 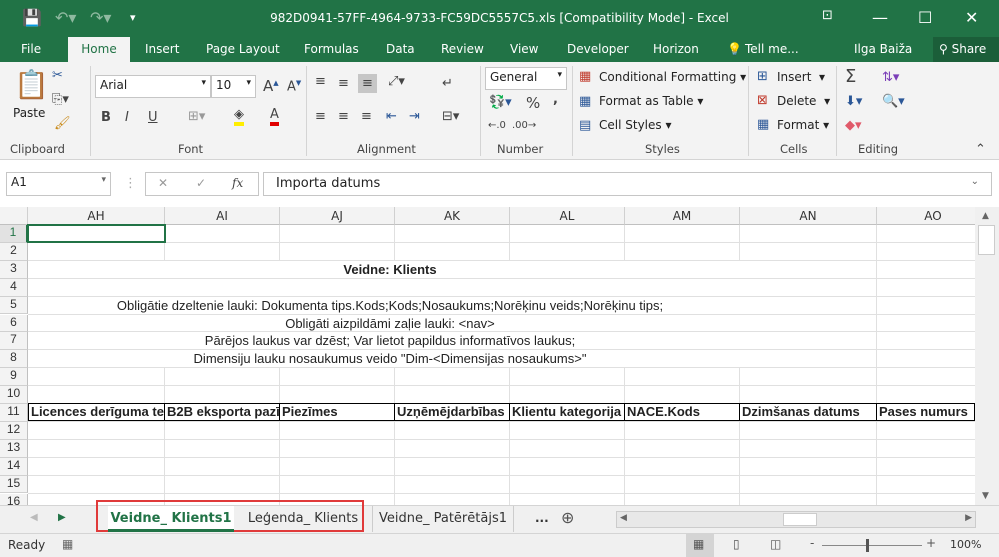 I want to click on zoom-in-button: +, so click(x=931, y=543).